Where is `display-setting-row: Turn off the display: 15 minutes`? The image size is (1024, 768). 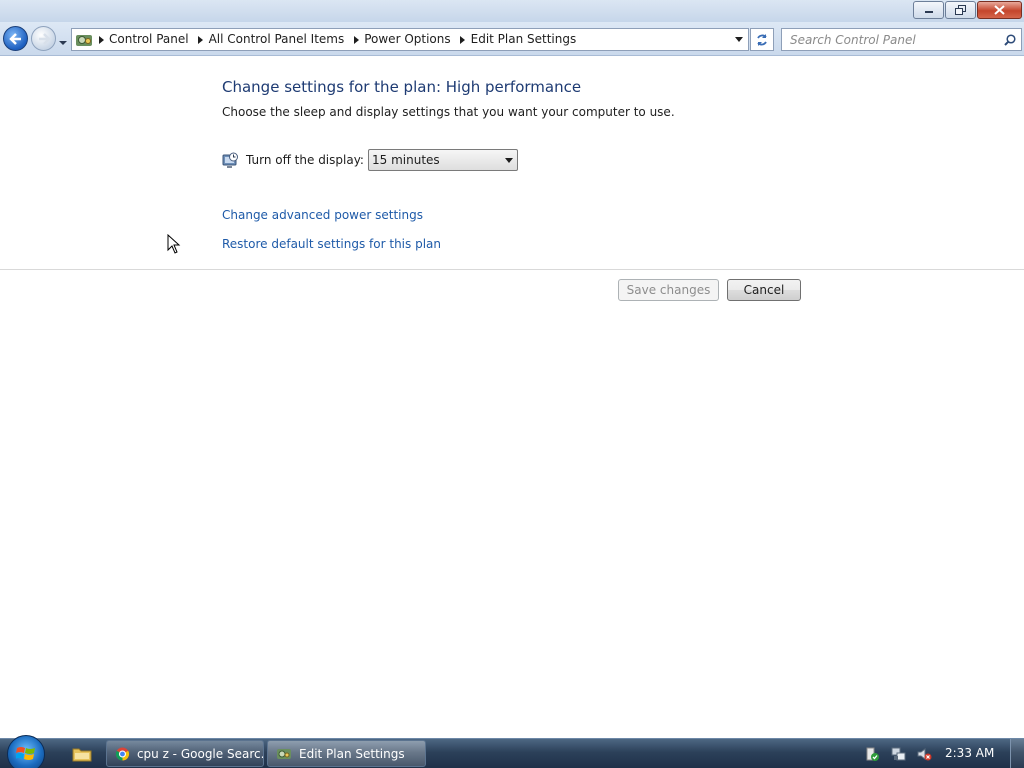 display-setting-row: Turn off the display: 15 minutes is located at coordinates (370, 160).